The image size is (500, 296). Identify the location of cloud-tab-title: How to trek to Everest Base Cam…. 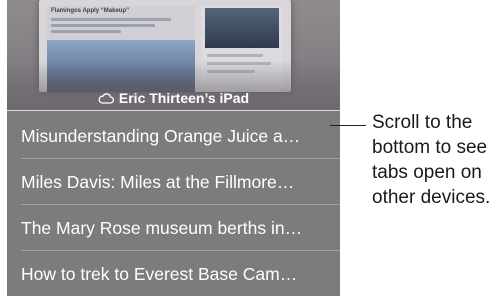
(159, 273).